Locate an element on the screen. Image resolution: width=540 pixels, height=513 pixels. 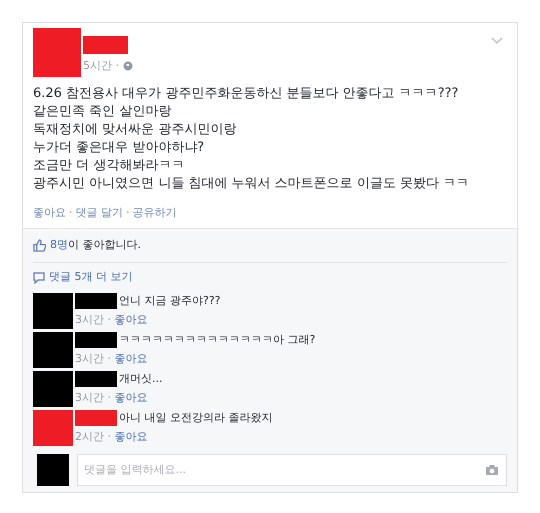
comment-text: 아니 내일 오전강의라 졸라왔지 is located at coordinates (195, 418).